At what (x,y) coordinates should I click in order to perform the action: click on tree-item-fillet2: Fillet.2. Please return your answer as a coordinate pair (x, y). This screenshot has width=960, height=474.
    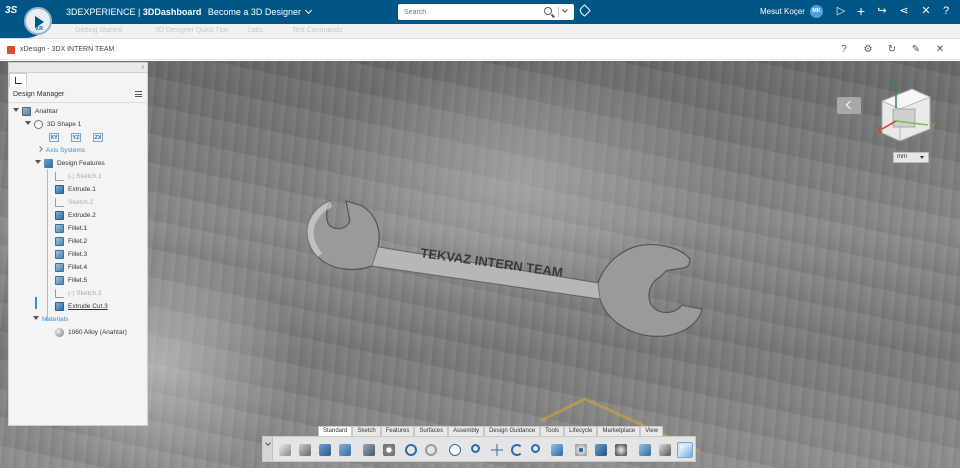
    Looking at the image, I should click on (71, 241).